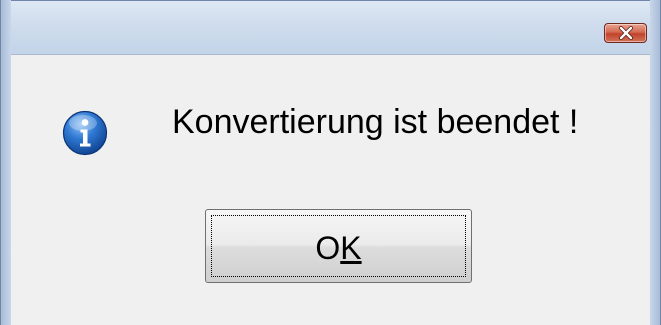 Image resolution: width=661 pixels, height=325 pixels. I want to click on ok-button: OK, so click(338, 246).